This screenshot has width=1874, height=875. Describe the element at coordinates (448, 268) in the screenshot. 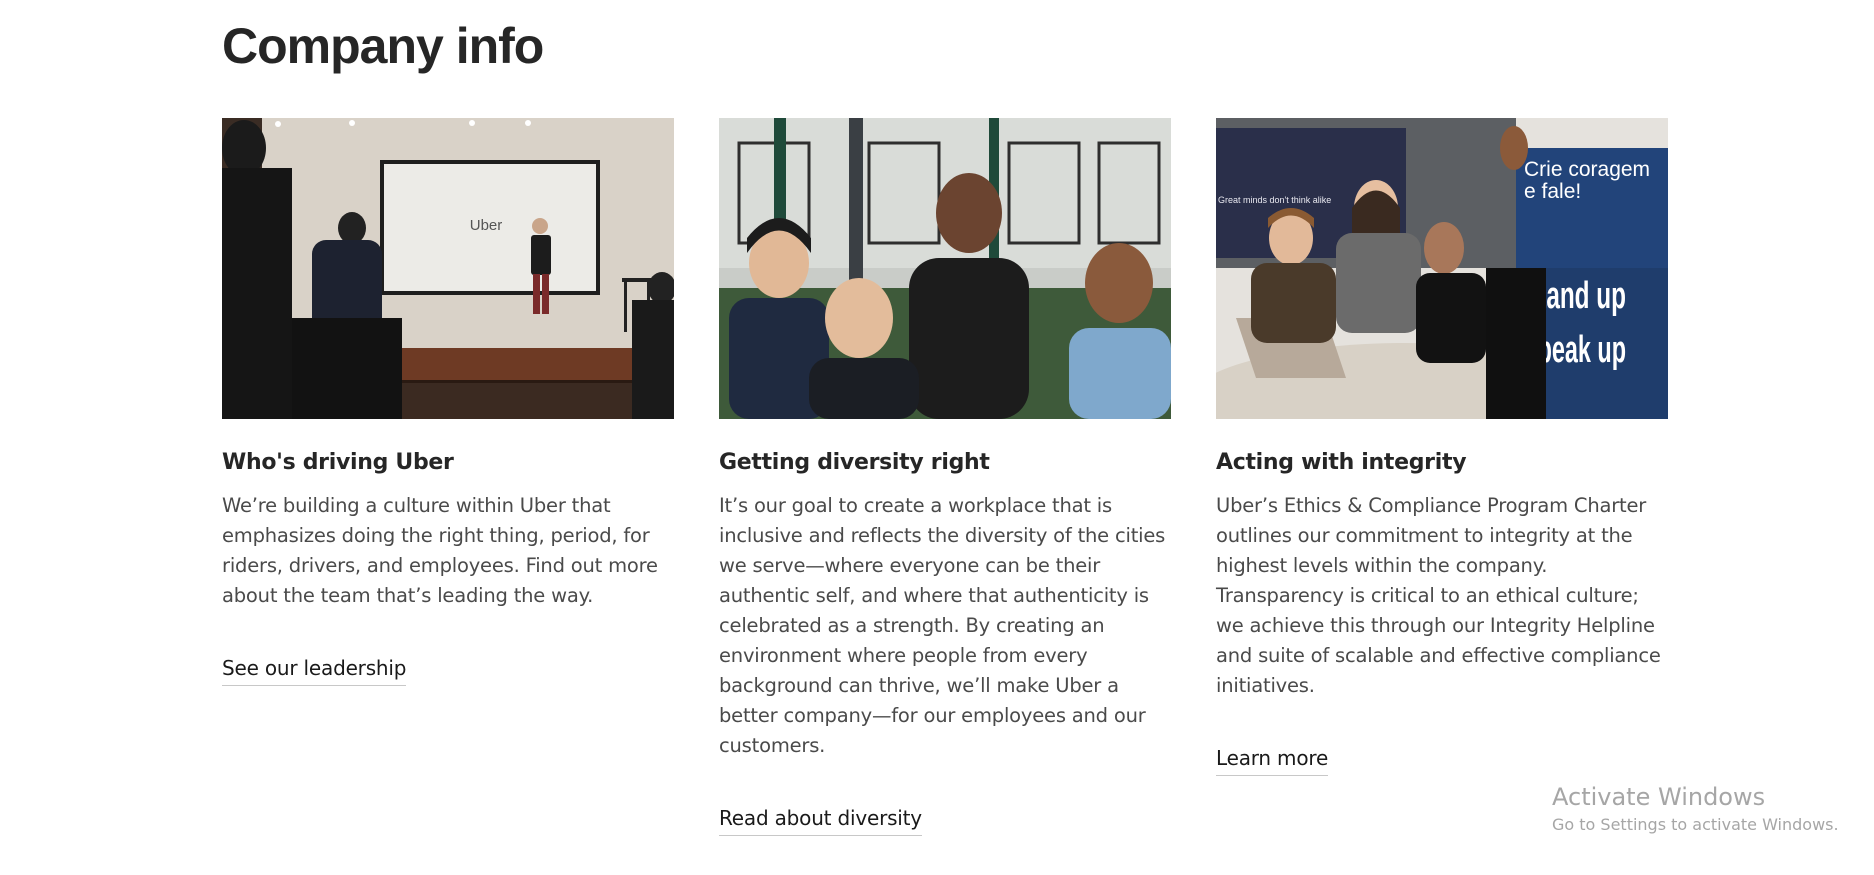

I see `leadership-photo: Uber` at that location.